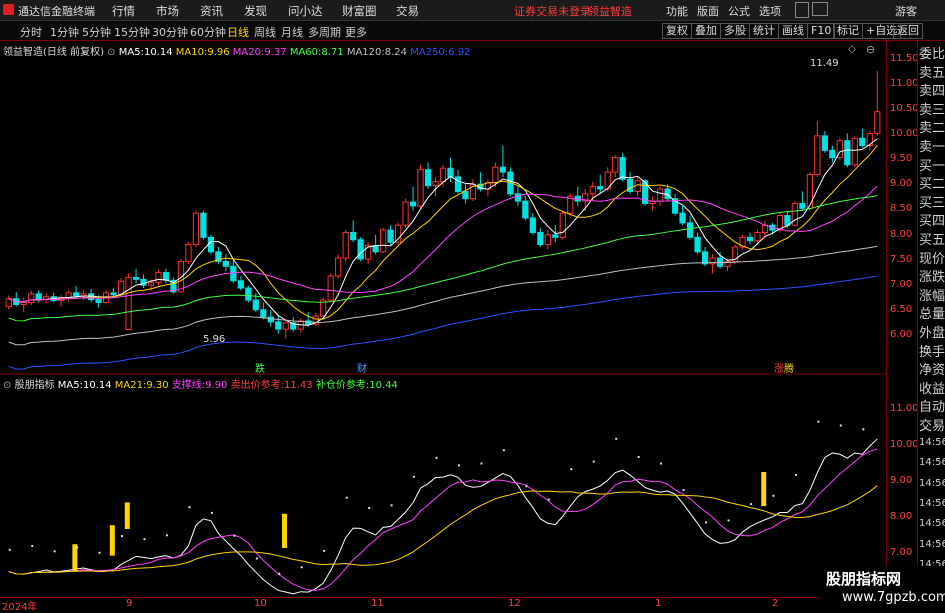  What do you see at coordinates (848, 31) in the screenshot?
I see `mark-button: 标记` at bounding box center [848, 31].